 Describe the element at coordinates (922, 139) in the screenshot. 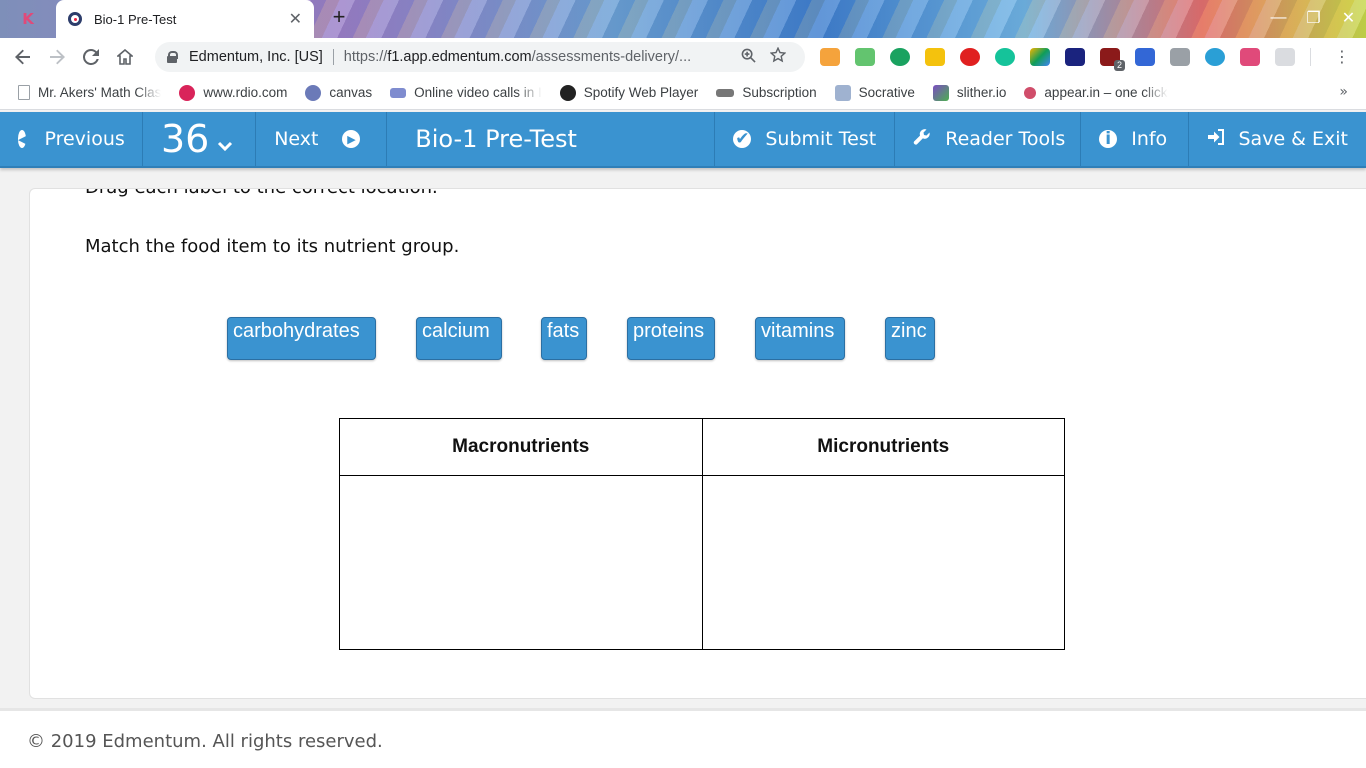

I see `wrench-icon` at that location.